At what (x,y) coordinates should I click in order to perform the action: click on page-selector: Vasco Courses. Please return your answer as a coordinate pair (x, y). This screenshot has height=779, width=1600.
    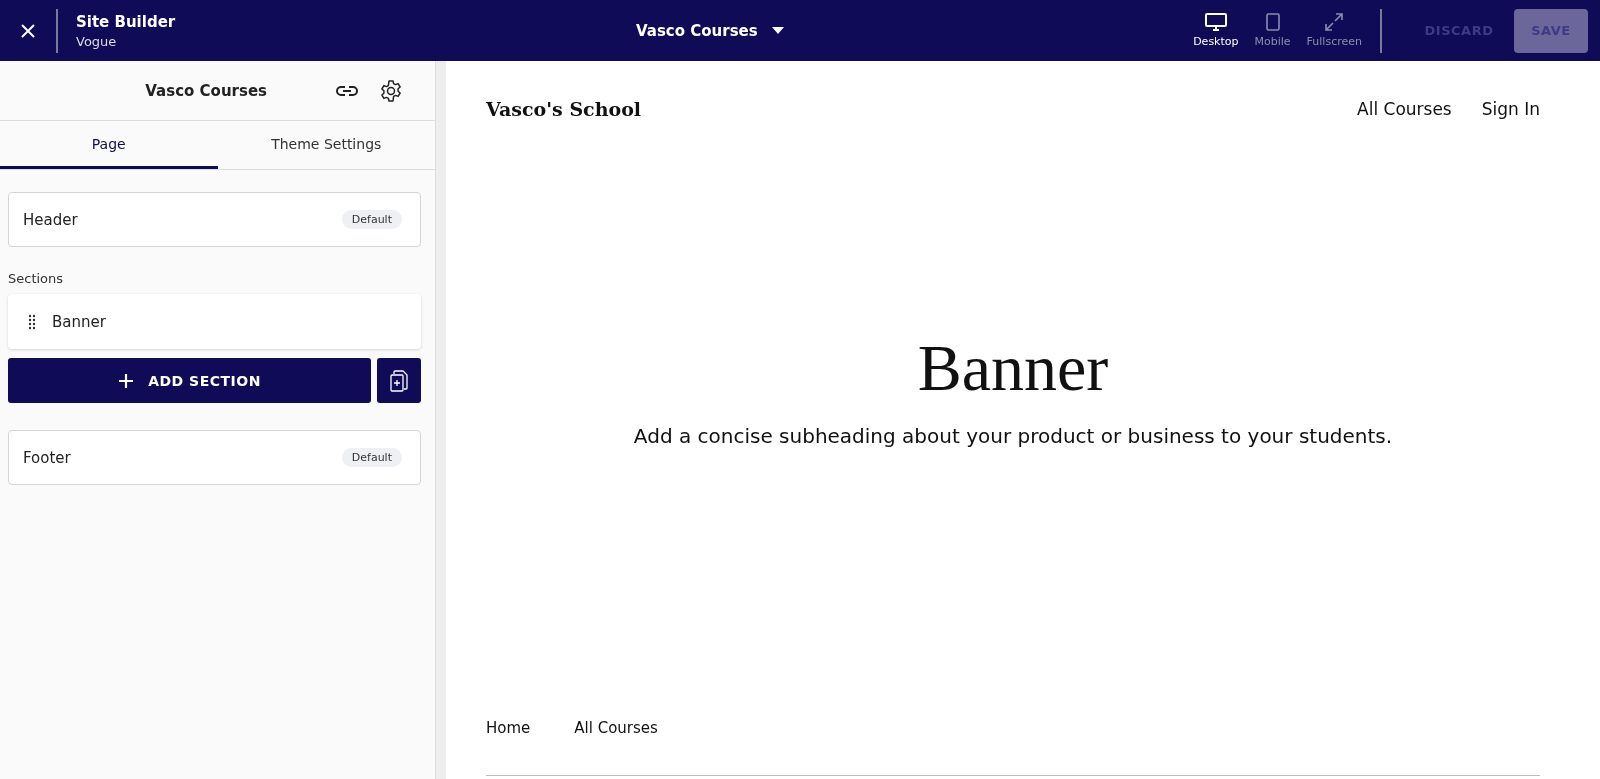
    Looking at the image, I should click on (710, 30).